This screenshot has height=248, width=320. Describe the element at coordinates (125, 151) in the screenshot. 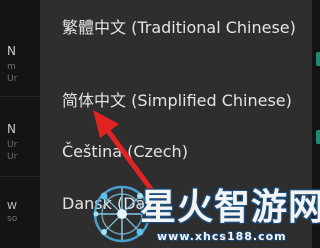

I see `language-option-label: Čeština (Czech)` at that location.